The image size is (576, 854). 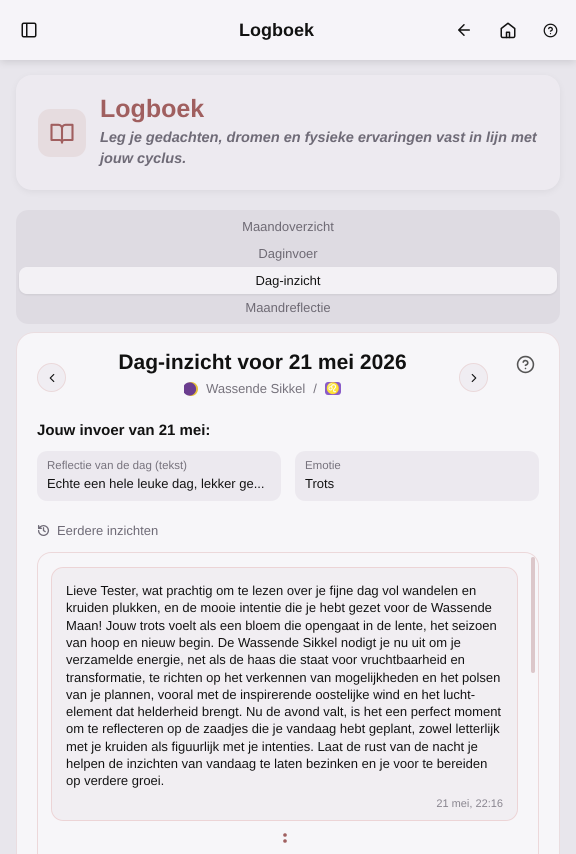 What do you see at coordinates (533, 615) in the screenshot?
I see `scrollbar` at bounding box center [533, 615].